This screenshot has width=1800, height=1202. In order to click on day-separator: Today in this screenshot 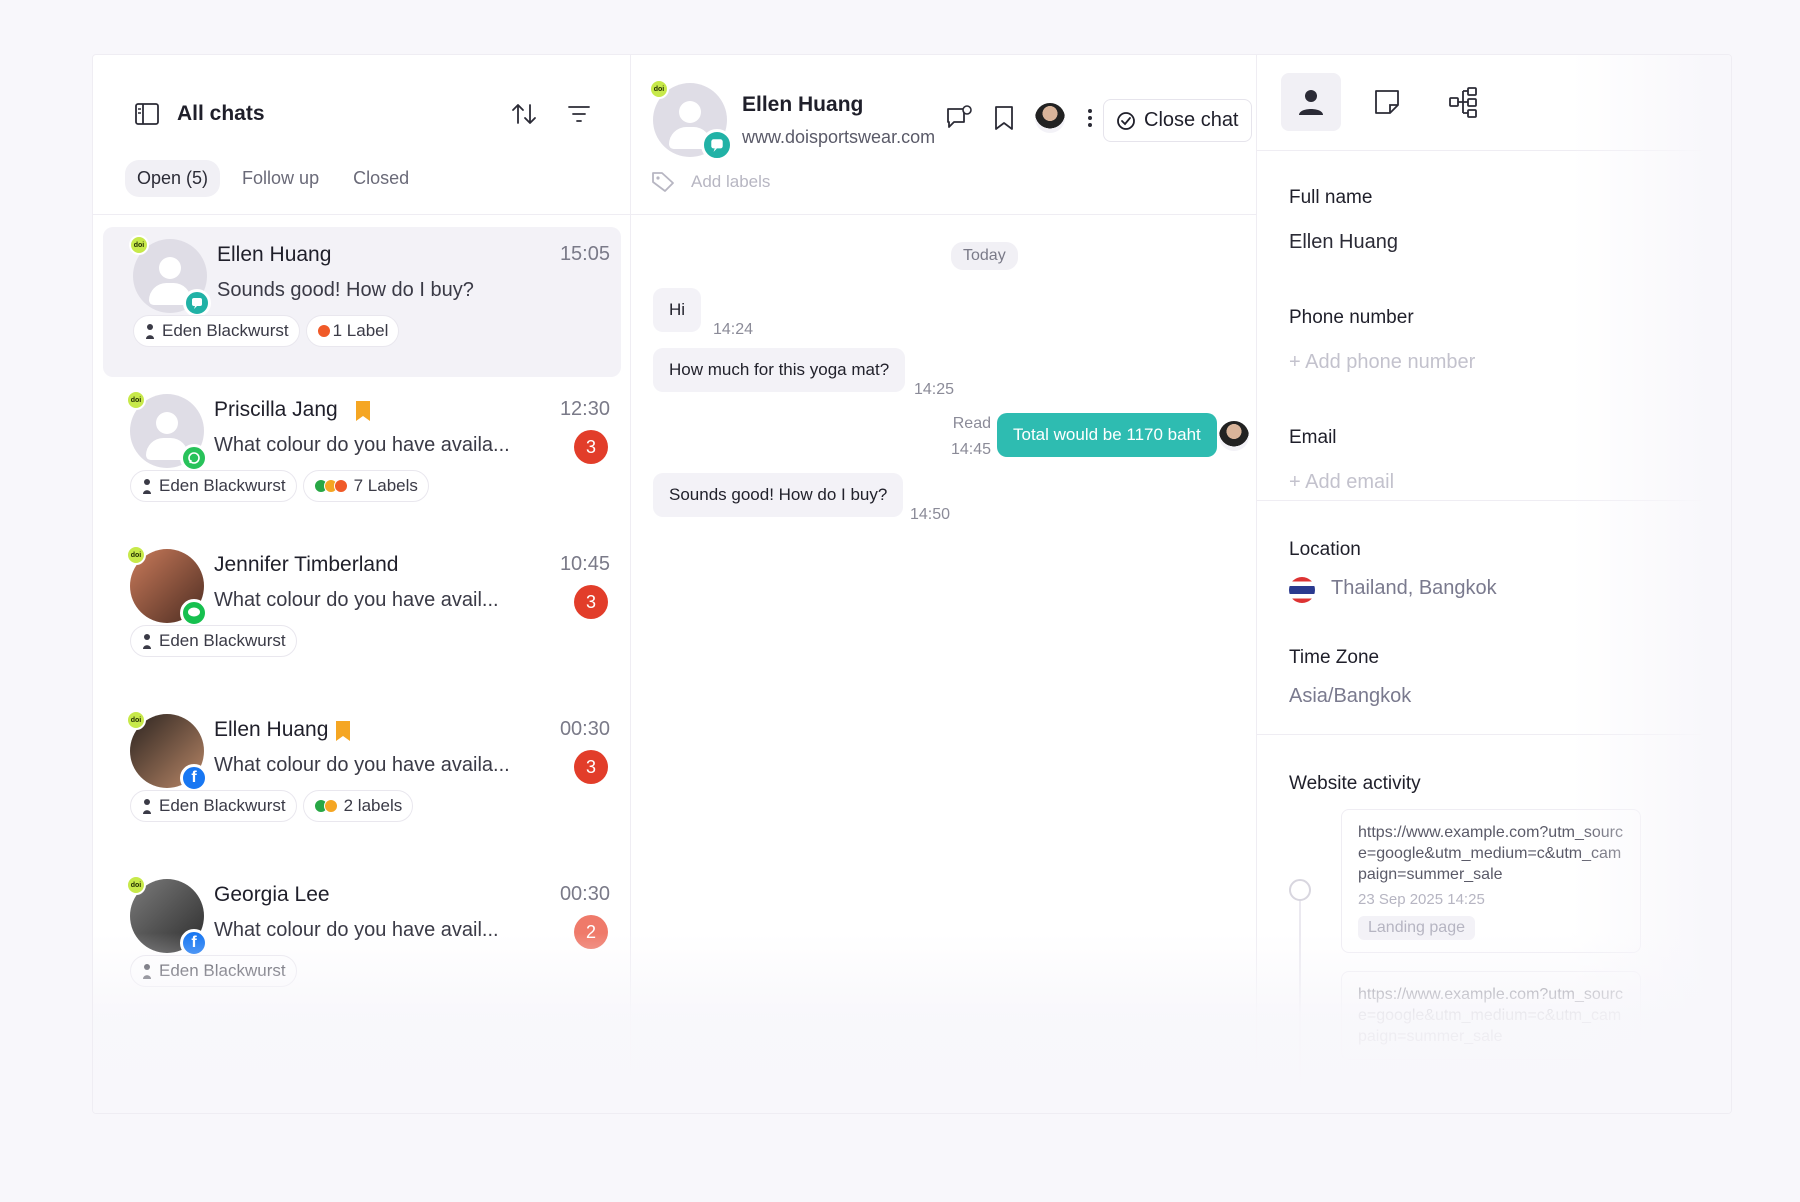, I will do `click(984, 256)`.